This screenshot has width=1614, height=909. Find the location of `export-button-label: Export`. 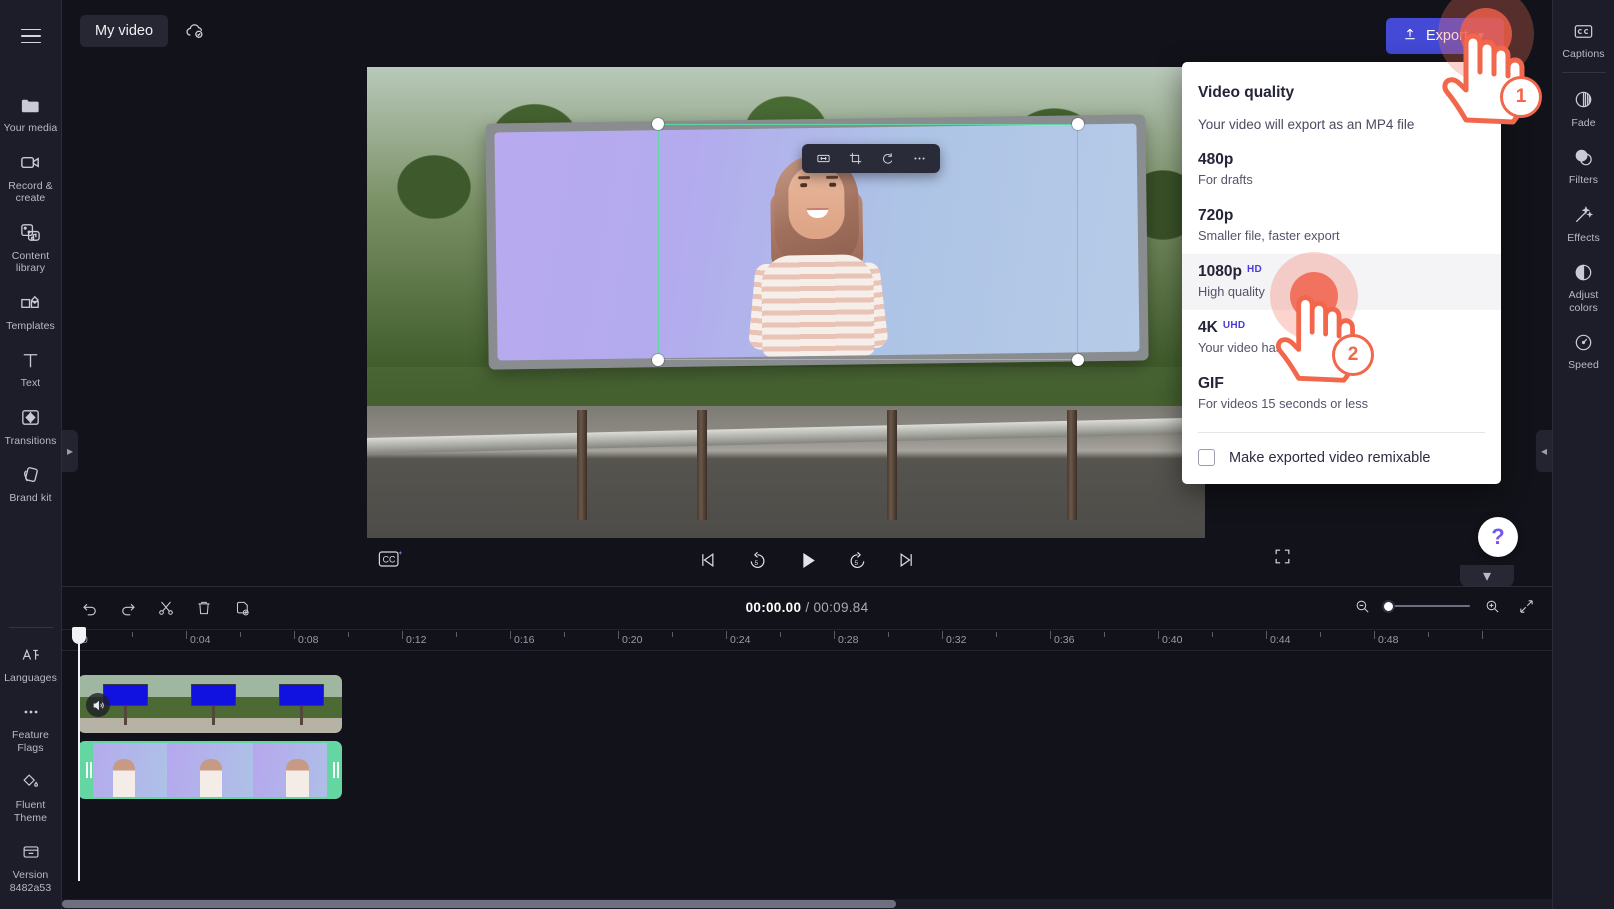

export-button-label: Export is located at coordinates (1447, 36).